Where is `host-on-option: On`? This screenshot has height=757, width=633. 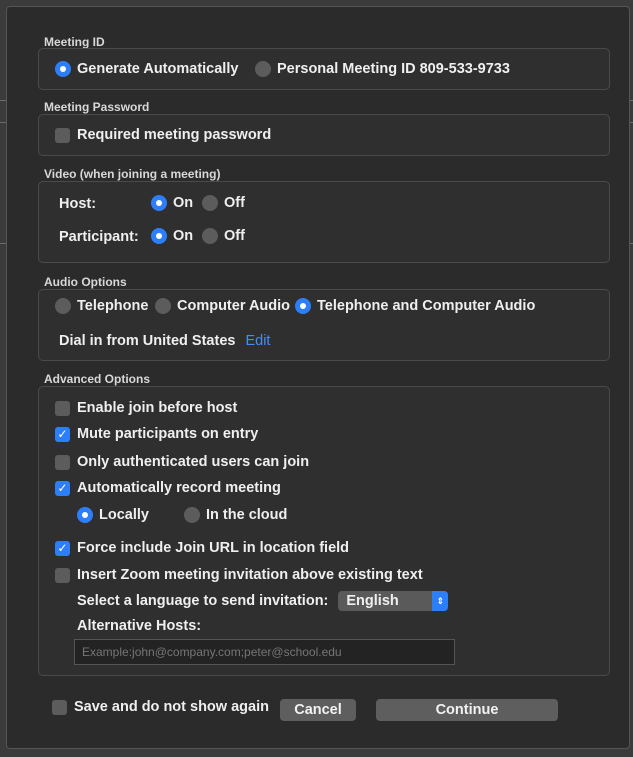
host-on-option: On is located at coordinates (172, 203).